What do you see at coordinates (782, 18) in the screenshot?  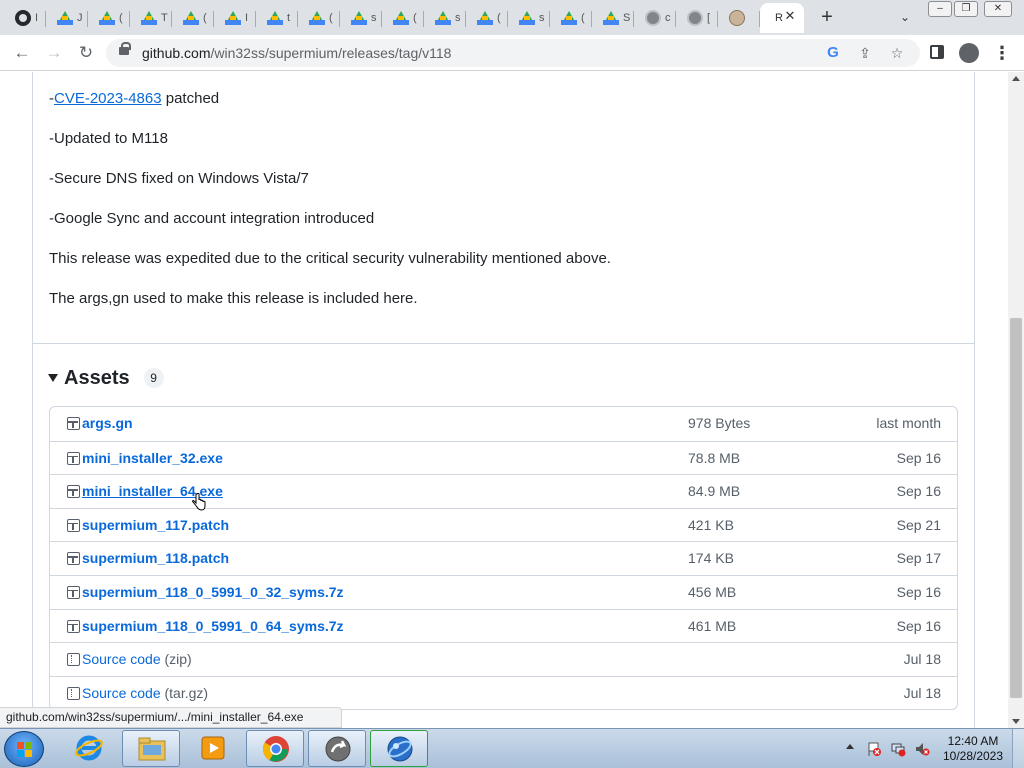 I see `browser-tab: R` at bounding box center [782, 18].